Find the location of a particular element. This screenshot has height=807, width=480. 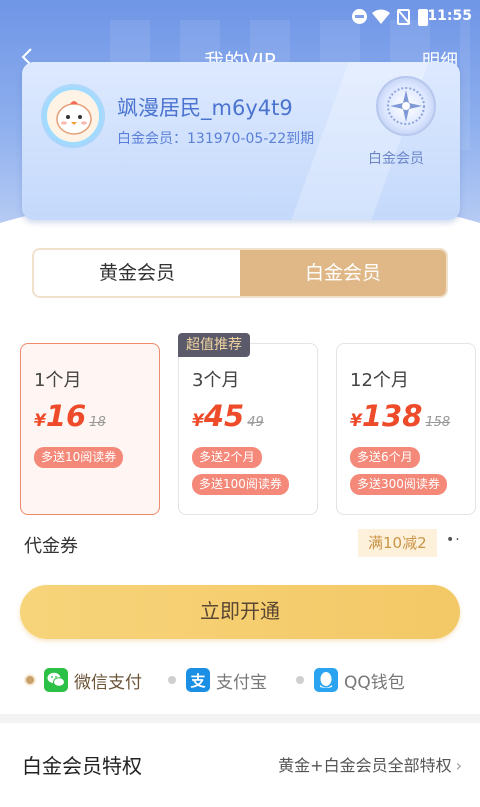

wechat-icon is located at coordinates (56, 680).